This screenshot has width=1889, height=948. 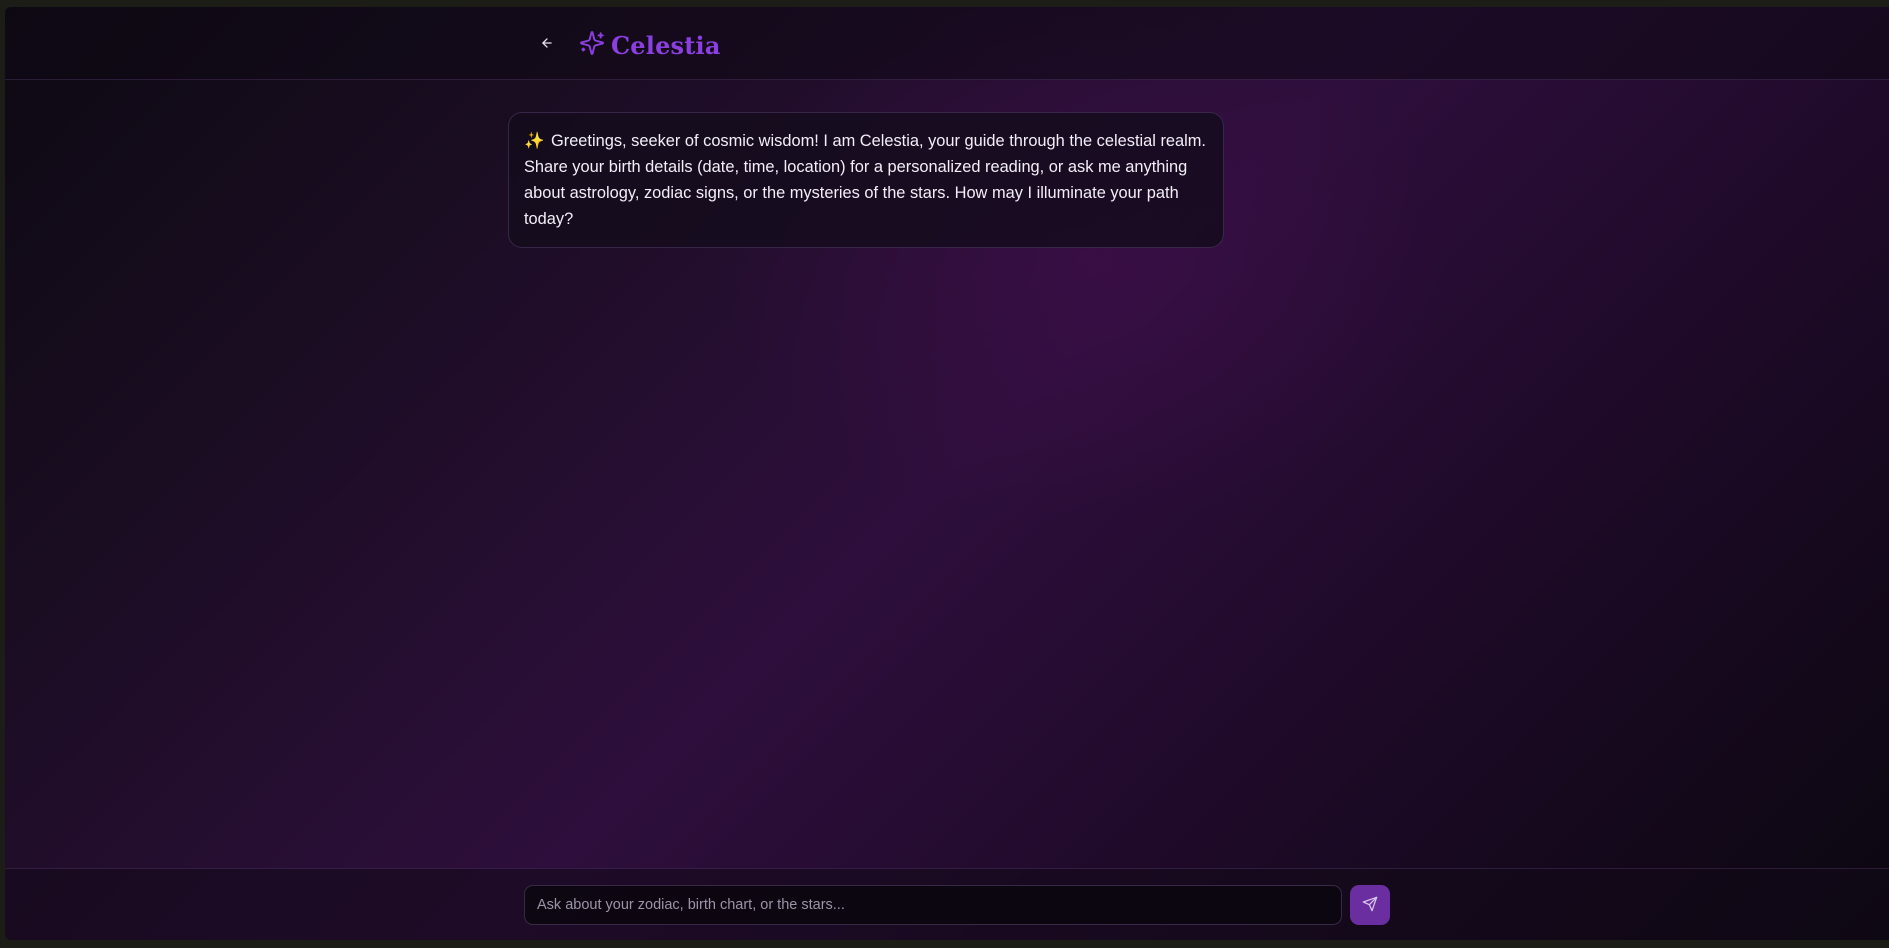 I want to click on sparkles-icon, so click(x=592, y=45).